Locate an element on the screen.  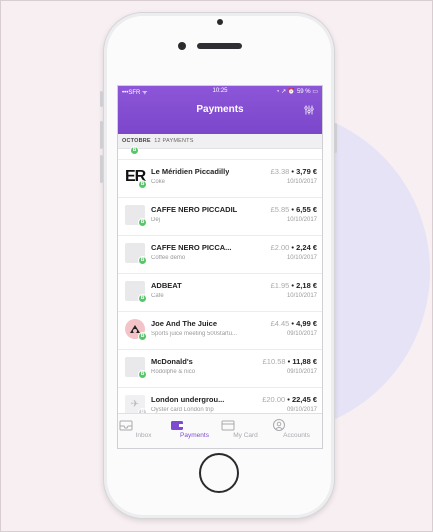
tab-label: My Card is located at coordinates (245, 435).